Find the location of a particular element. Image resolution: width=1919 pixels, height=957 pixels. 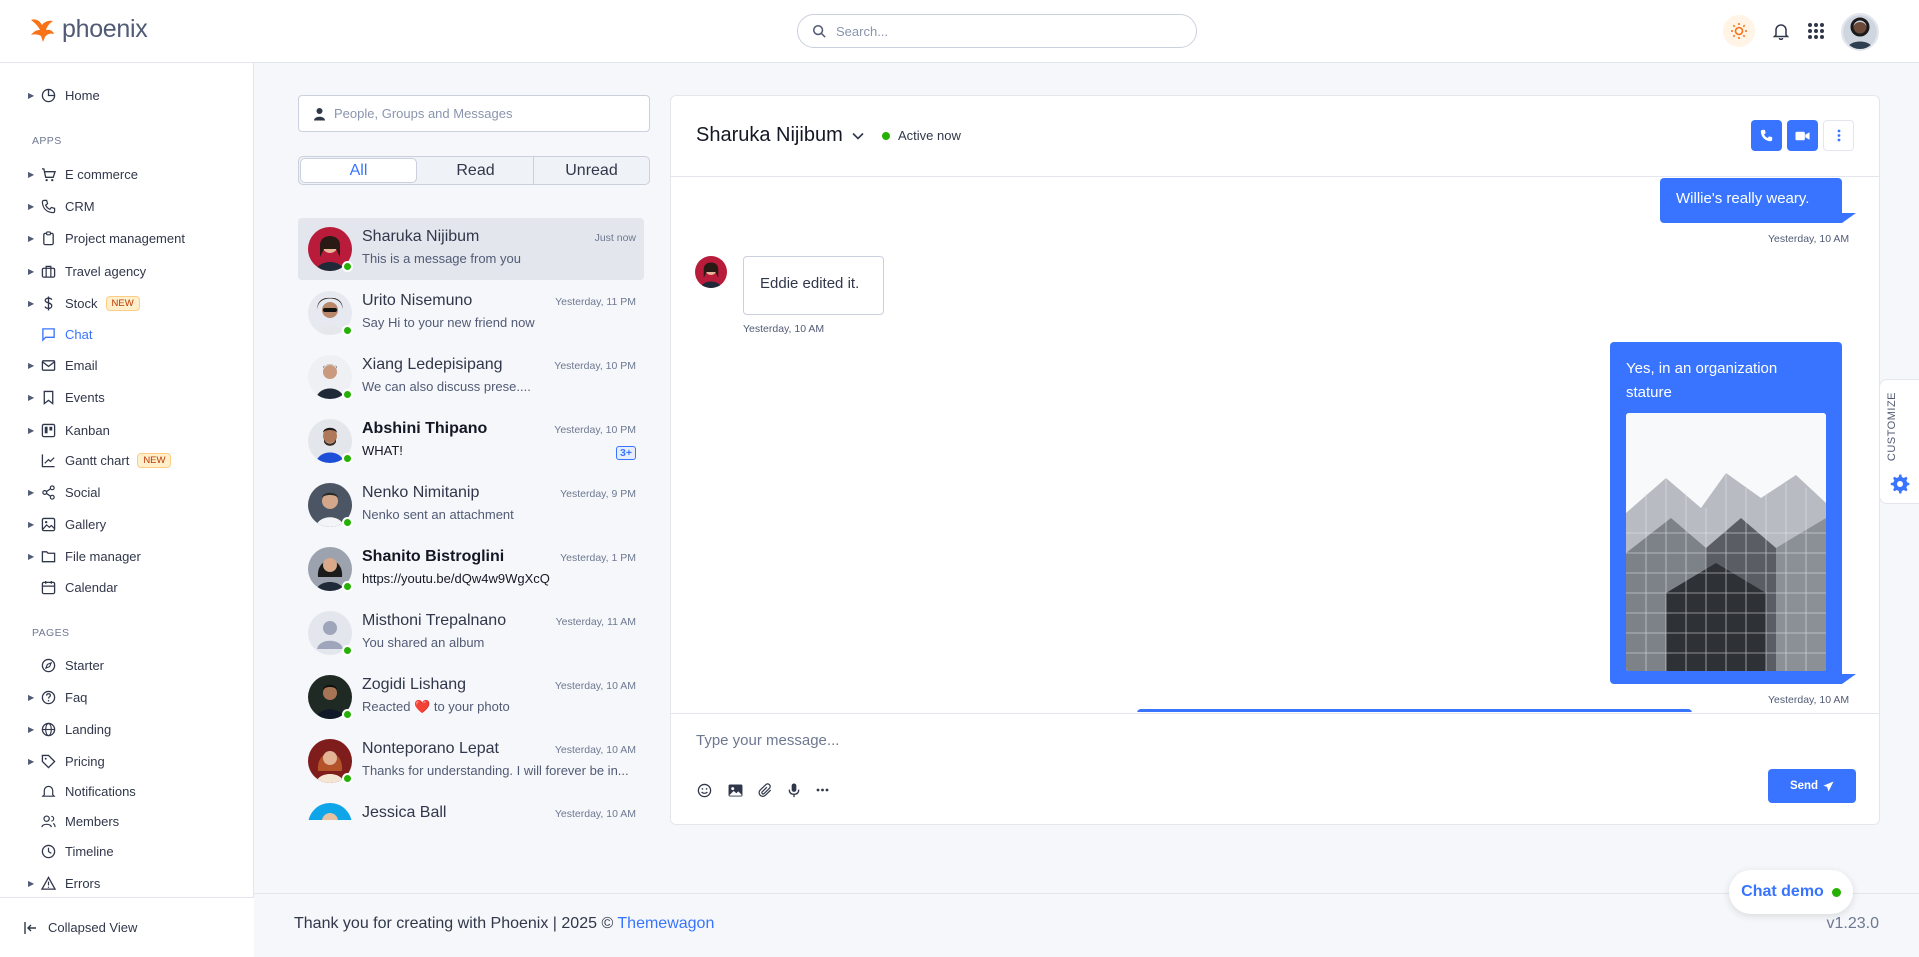

sidebar-item-stock: ▶ Stock NEW is located at coordinates (138, 303).